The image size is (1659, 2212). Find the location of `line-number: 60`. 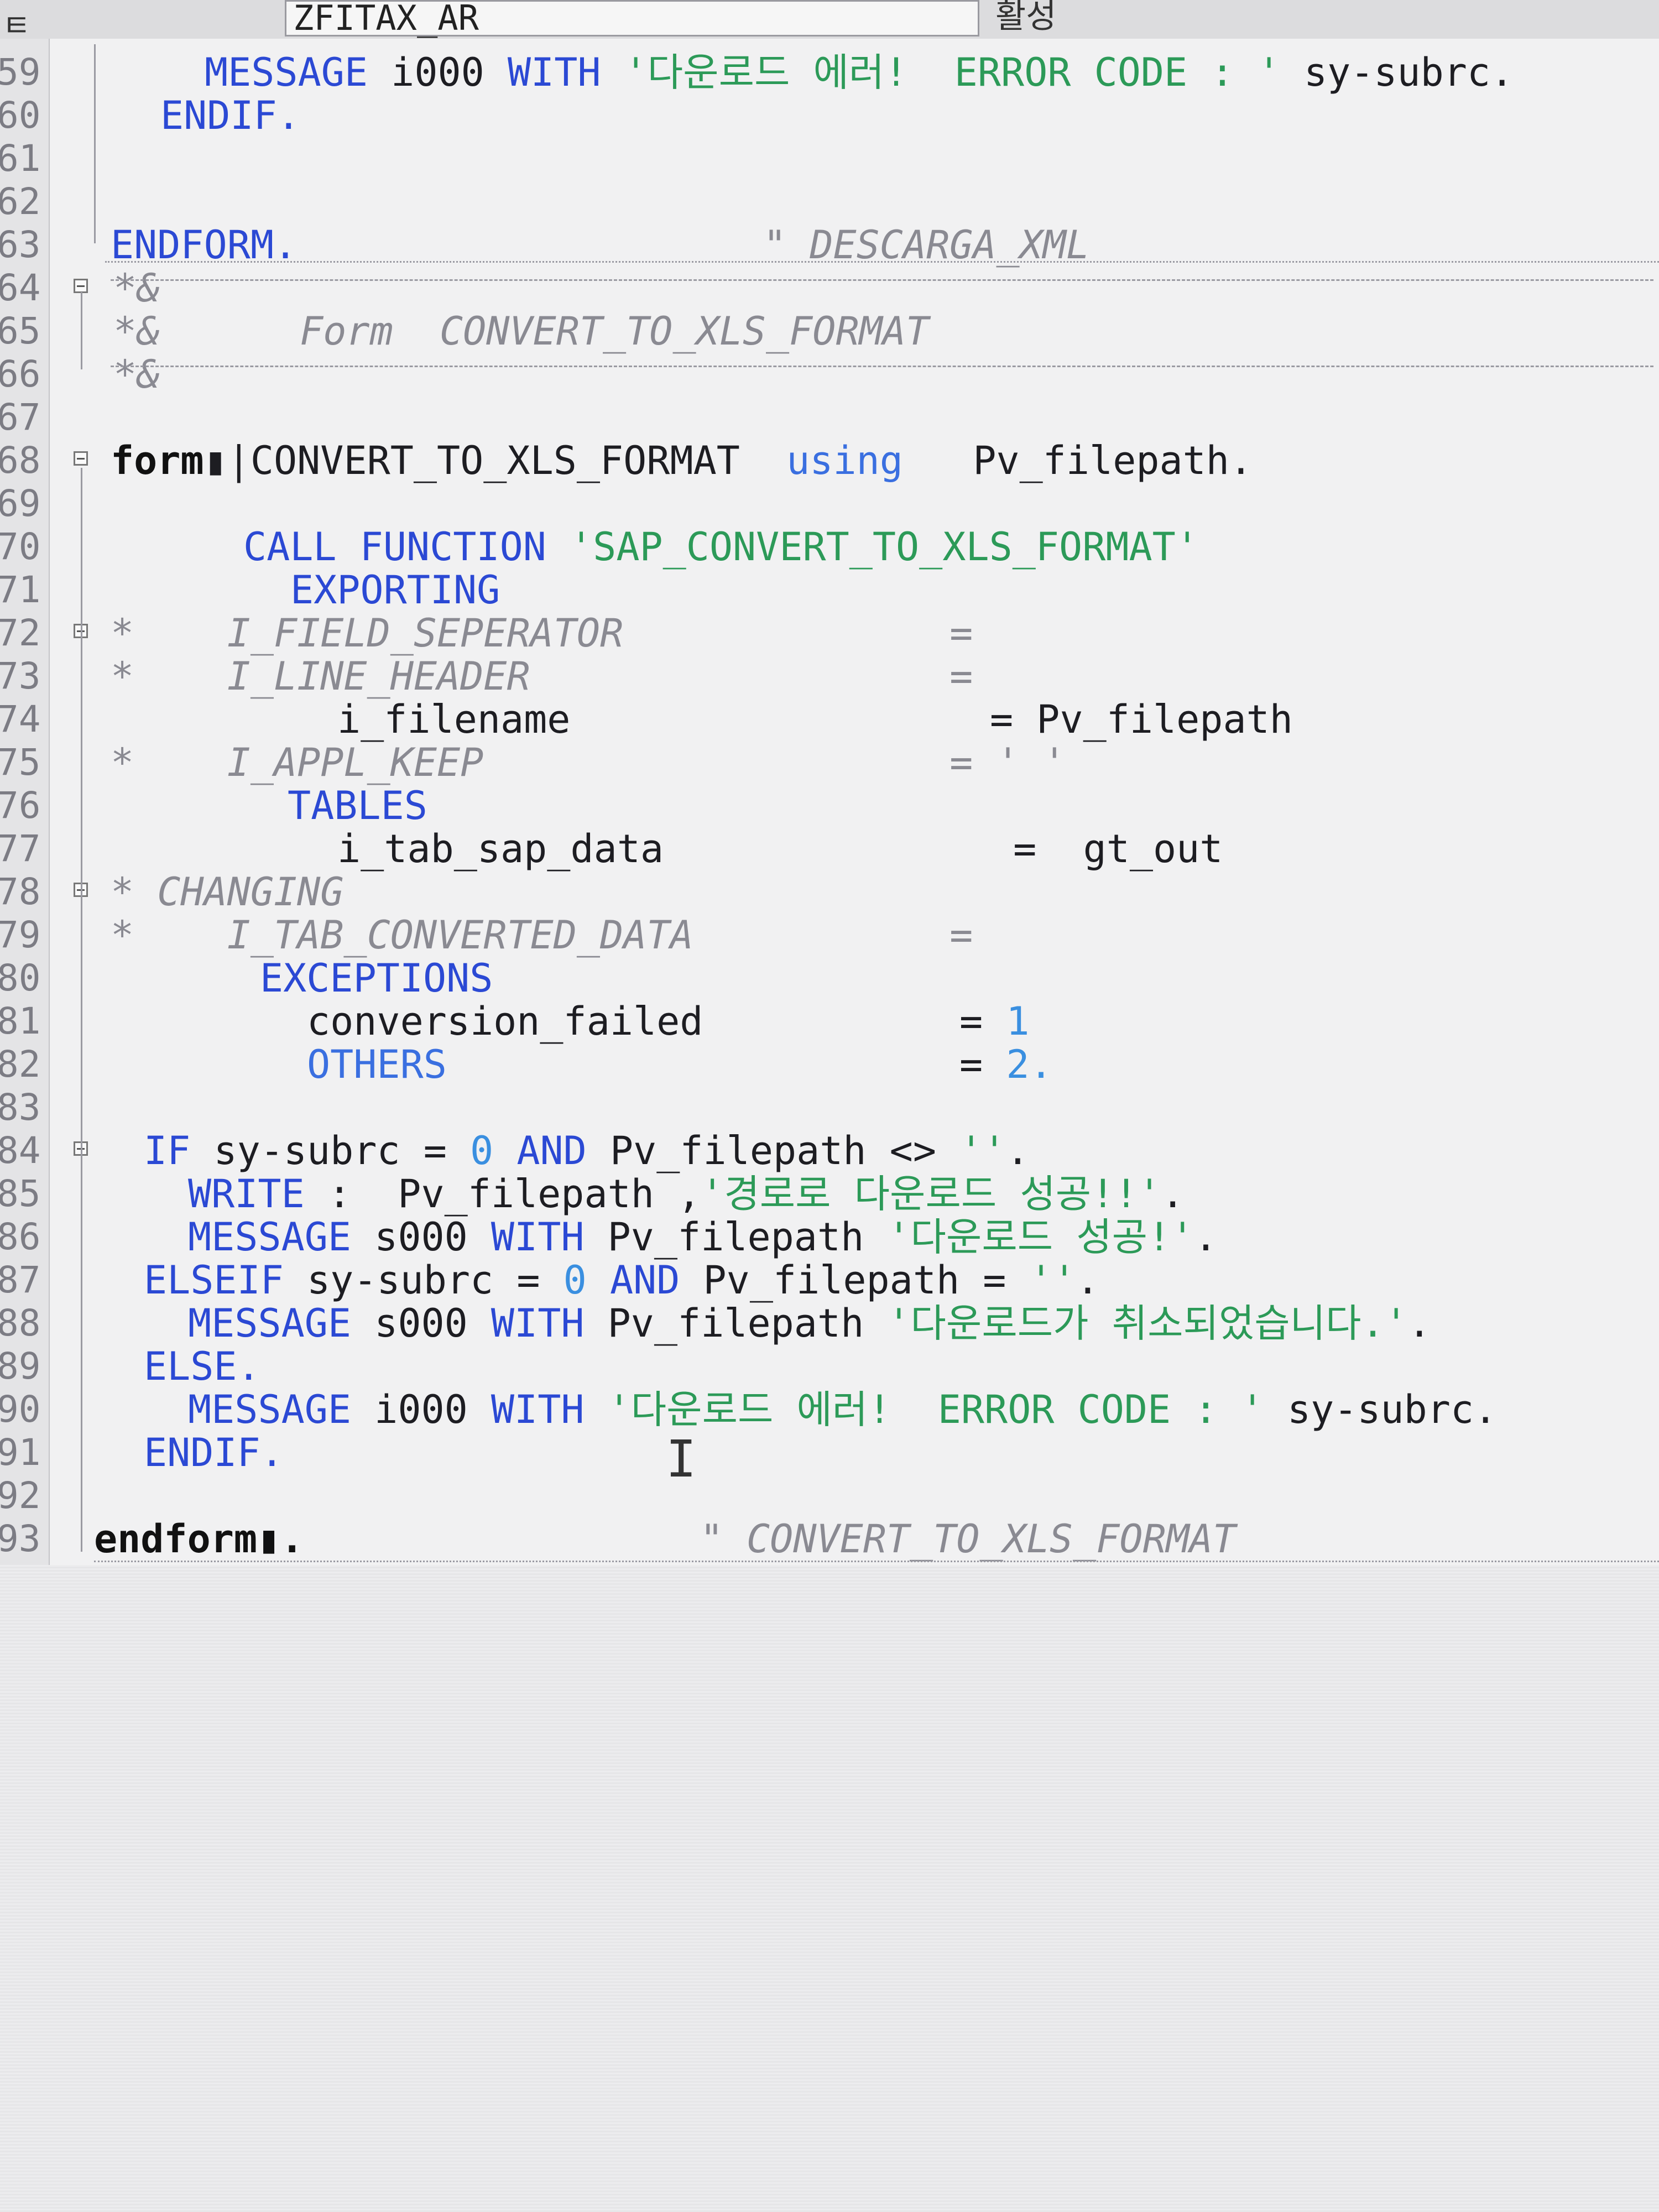

line-number: 60 is located at coordinates (20, 116).